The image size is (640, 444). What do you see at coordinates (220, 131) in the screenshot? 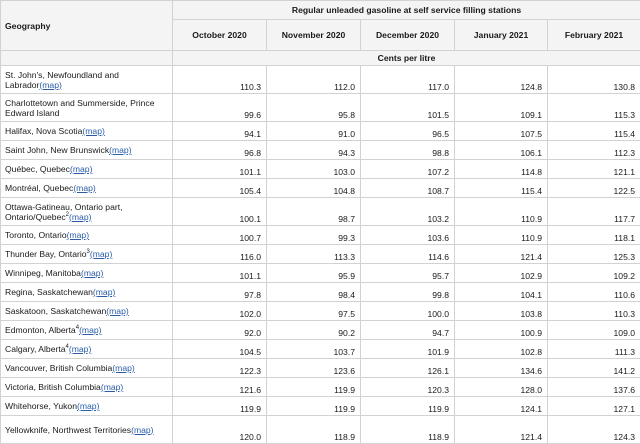
I see `price-cell: 94.1` at bounding box center [220, 131].